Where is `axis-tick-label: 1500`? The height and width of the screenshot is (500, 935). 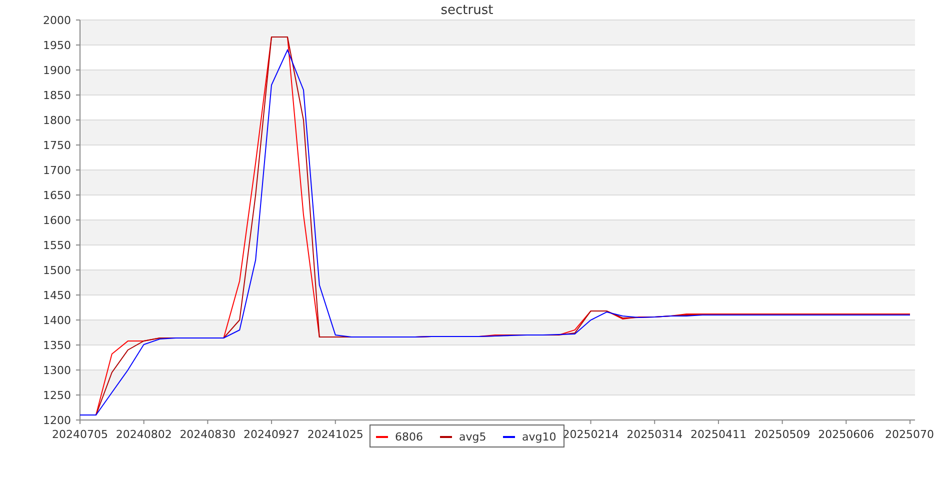
axis-tick-label: 1500 is located at coordinates (57, 270).